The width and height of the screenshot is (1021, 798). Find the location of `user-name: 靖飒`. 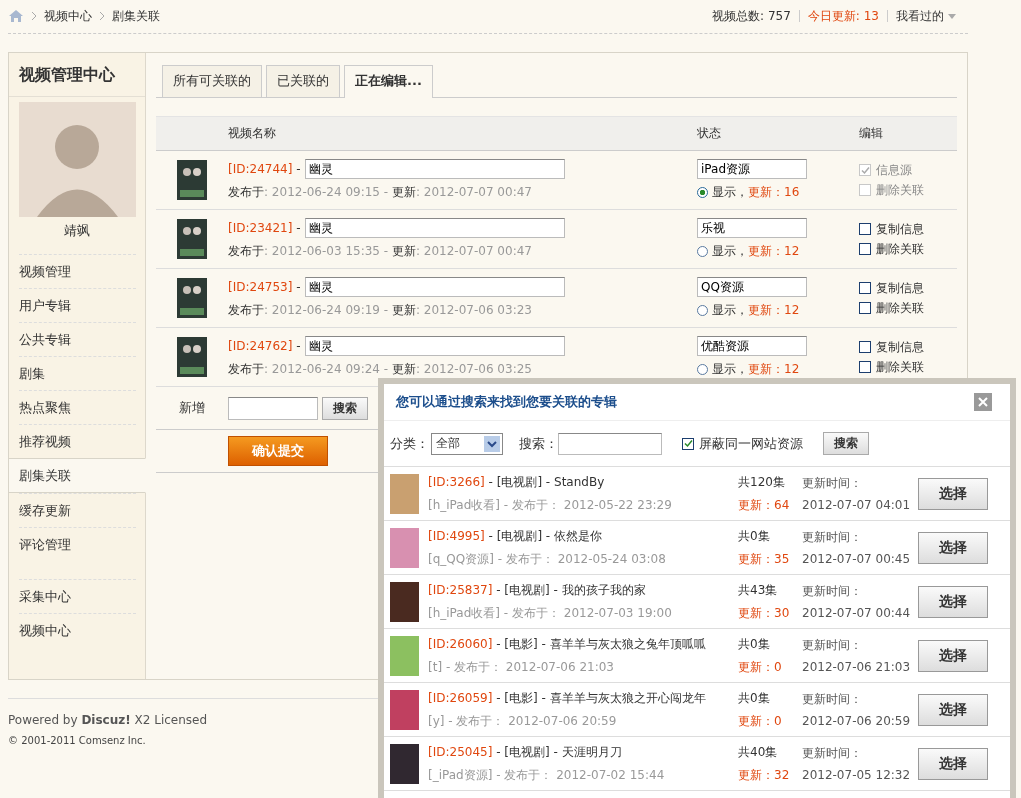

user-name: 靖飒 is located at coordinates (77, 231).